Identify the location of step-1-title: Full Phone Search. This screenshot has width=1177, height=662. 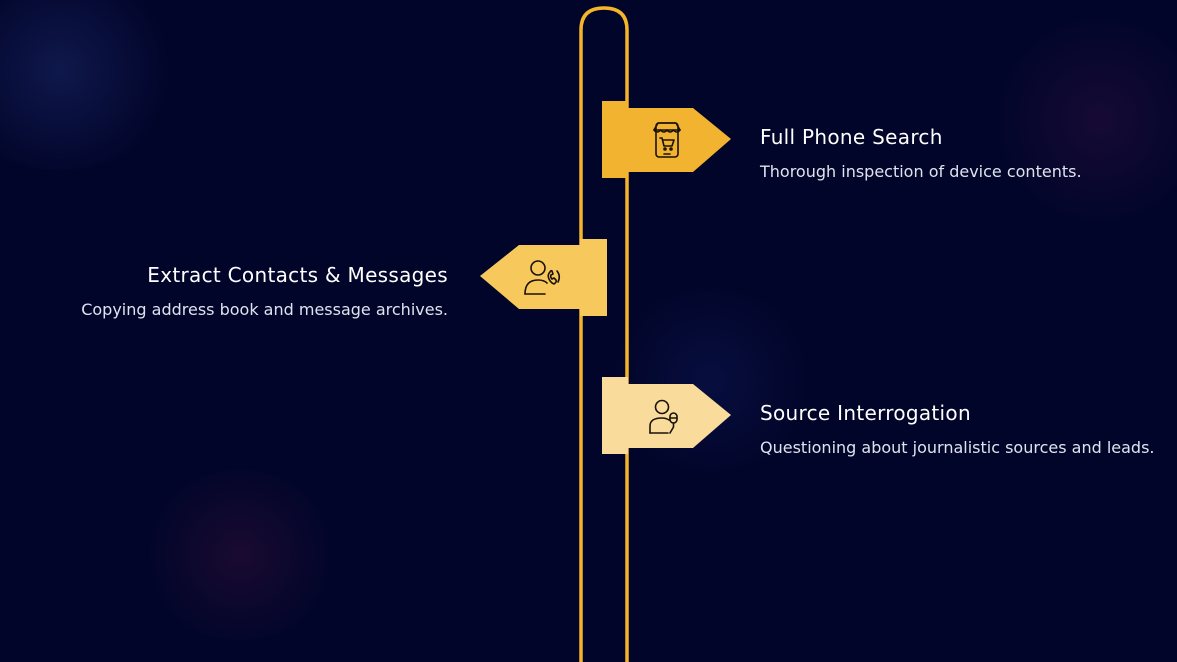
(851, 137).